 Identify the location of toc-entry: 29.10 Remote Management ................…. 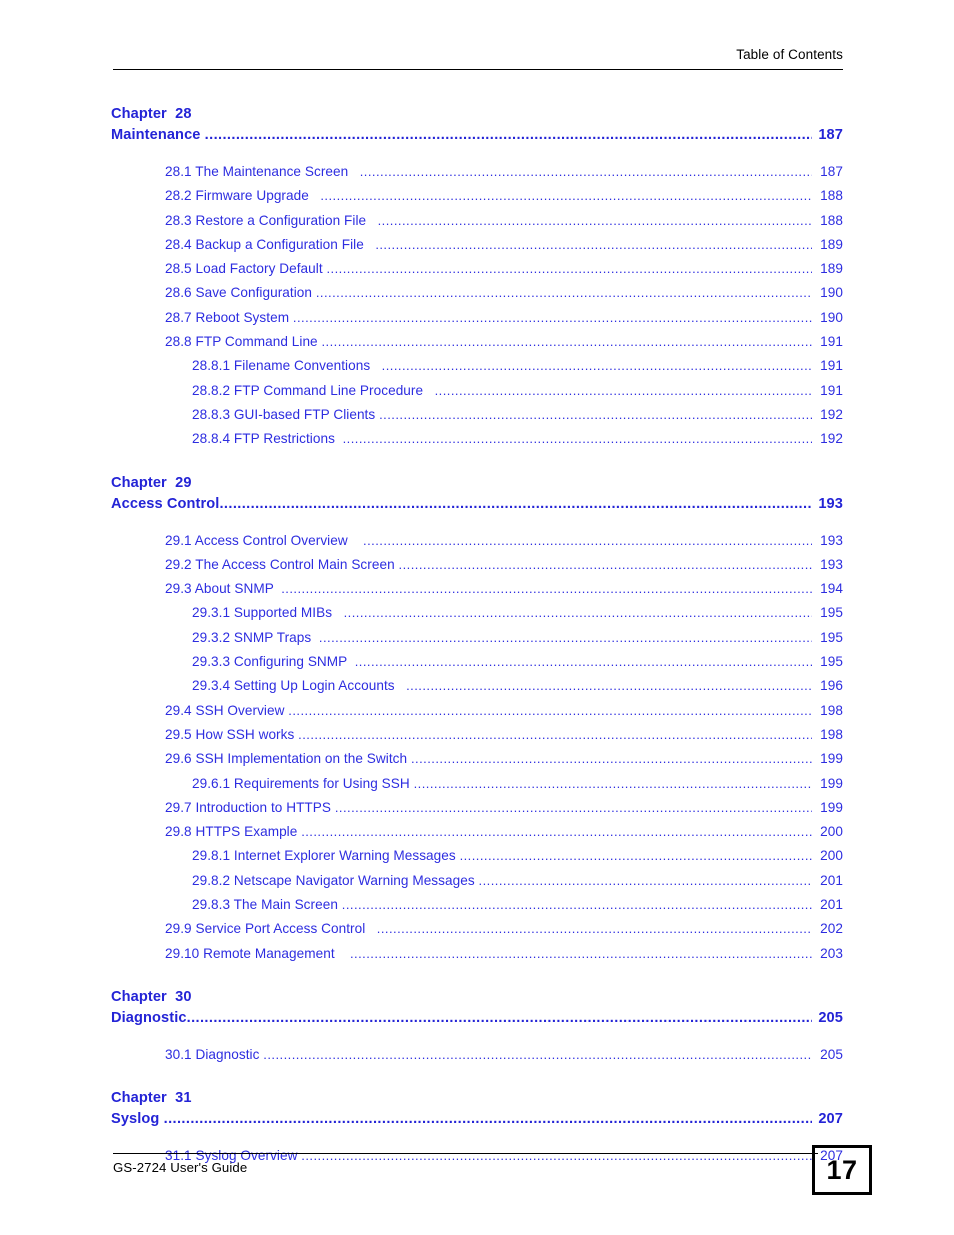
(477, 954).